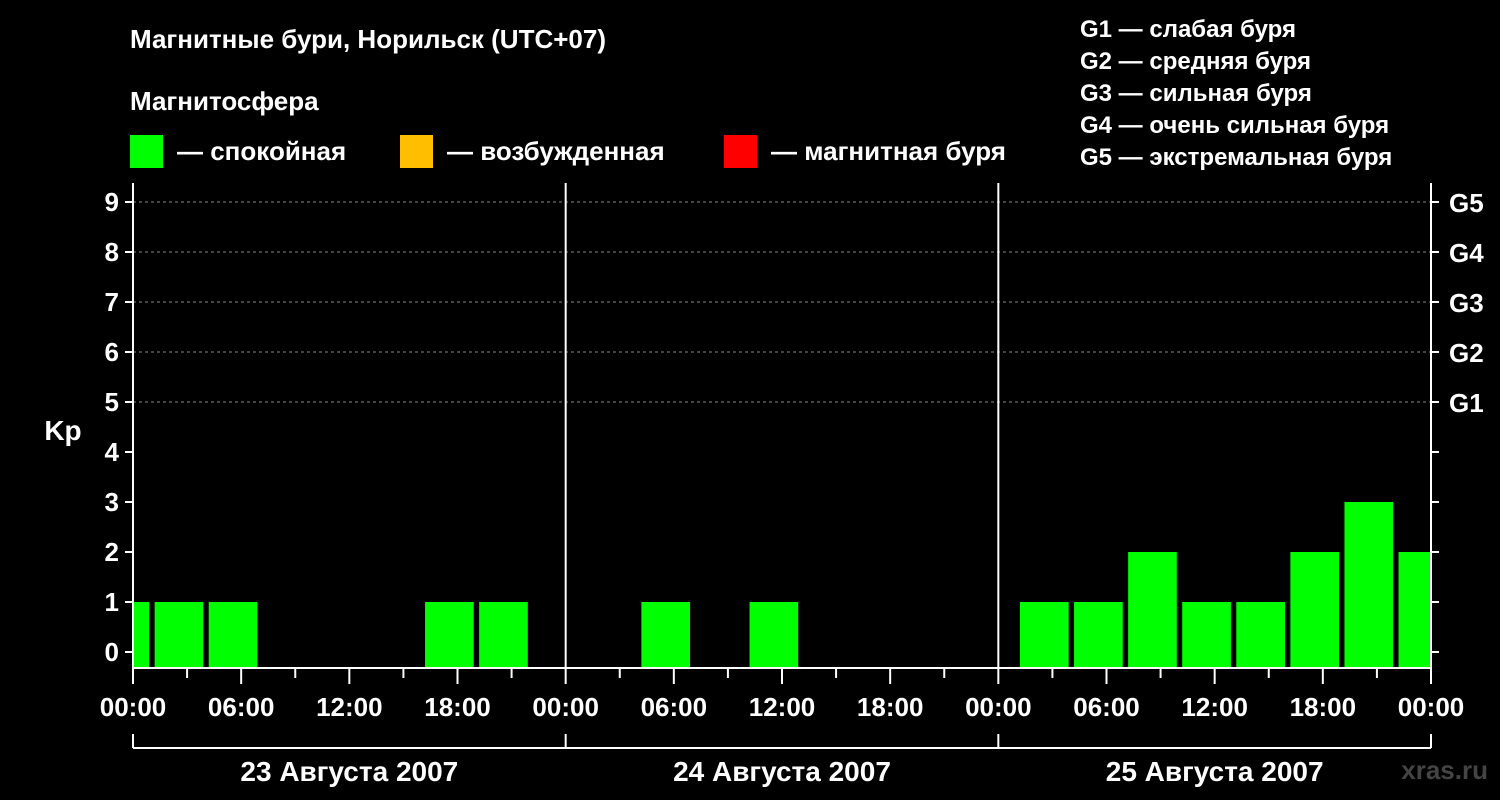  What do you see at coordinates (890, 707) in the screenshot?
I see `x-tick-label-7: 18:00` at bounding box center [890, 707].